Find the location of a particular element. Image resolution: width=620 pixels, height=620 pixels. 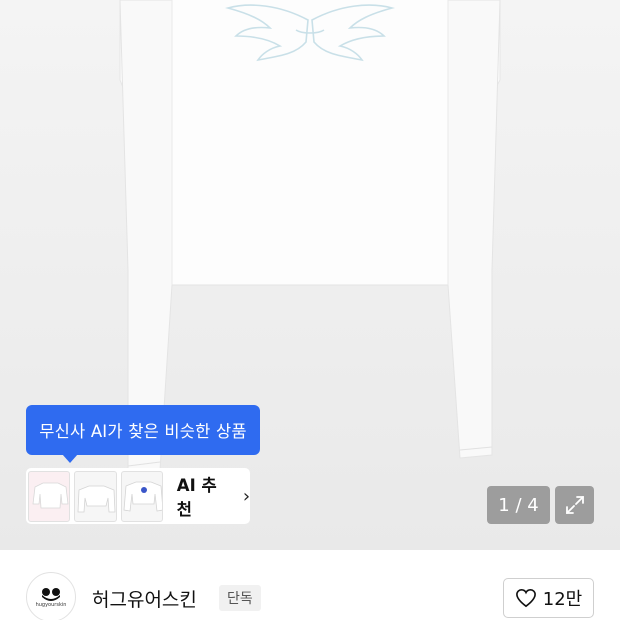

expand-button is located at coordinates (574, 505).